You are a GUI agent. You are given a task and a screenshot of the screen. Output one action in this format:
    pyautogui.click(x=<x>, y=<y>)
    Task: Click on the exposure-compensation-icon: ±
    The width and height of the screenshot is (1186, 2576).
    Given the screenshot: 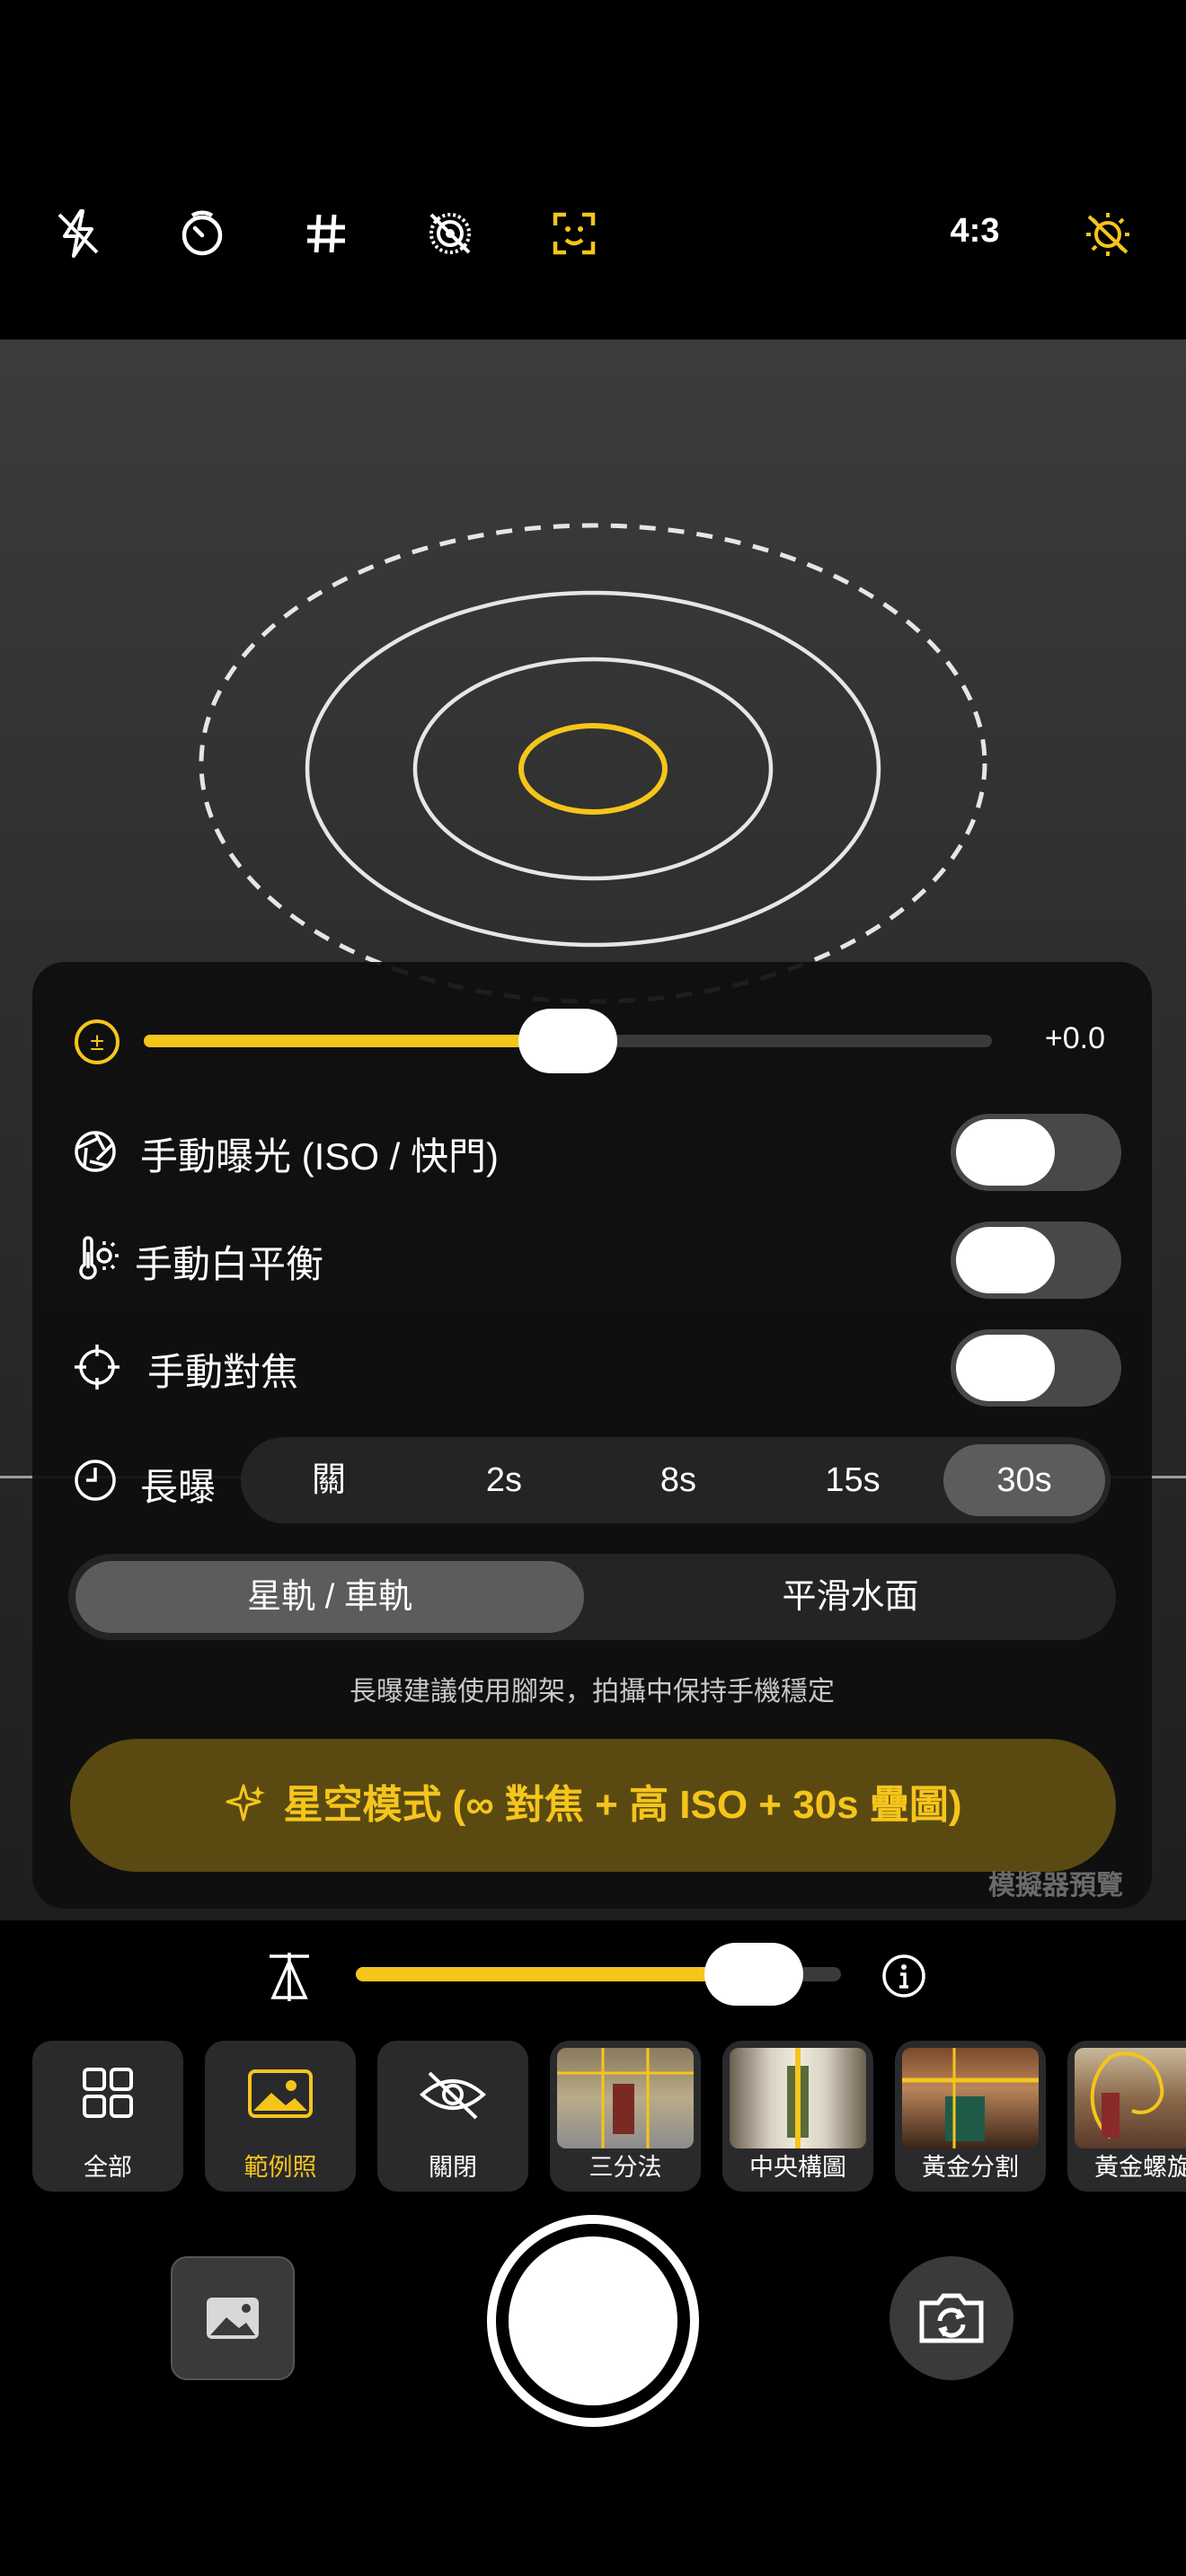 What is the action you would take?
    pyautogui.click(x=97, y=1042)
    